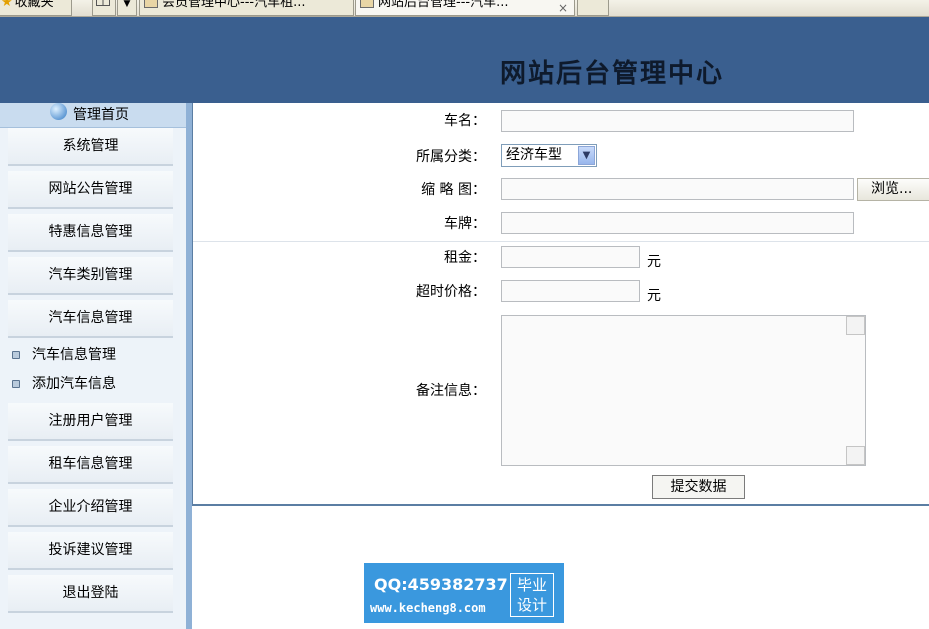 The height and width of the screenshot is (629, 929). What do you see at coordinates (441, 584) in the screenshot?
I see `watermark-qq: QQ:459382737` at bounding box center [441, 584].